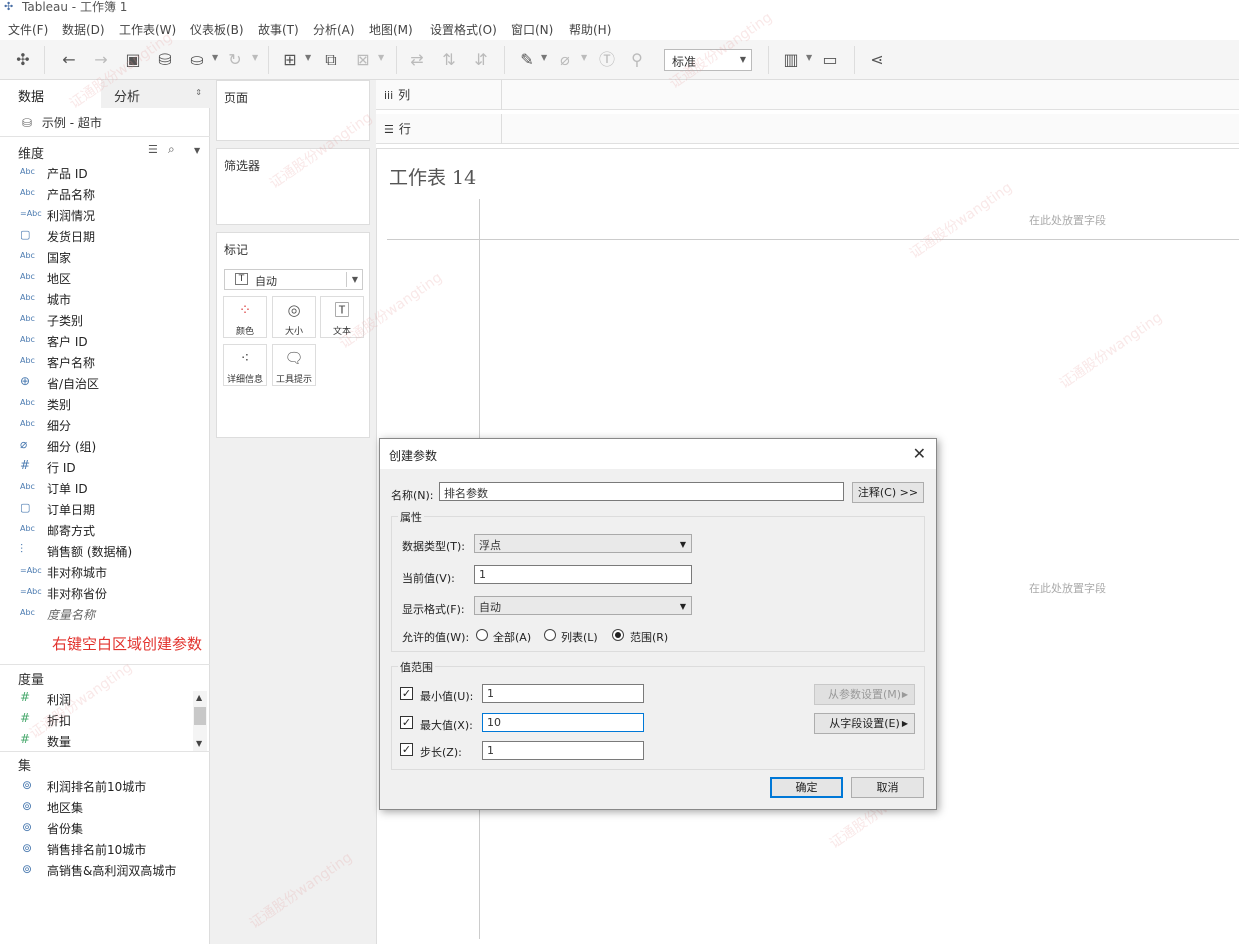  I want to click on radio-list-label: 列表(L), so click(579, 637).